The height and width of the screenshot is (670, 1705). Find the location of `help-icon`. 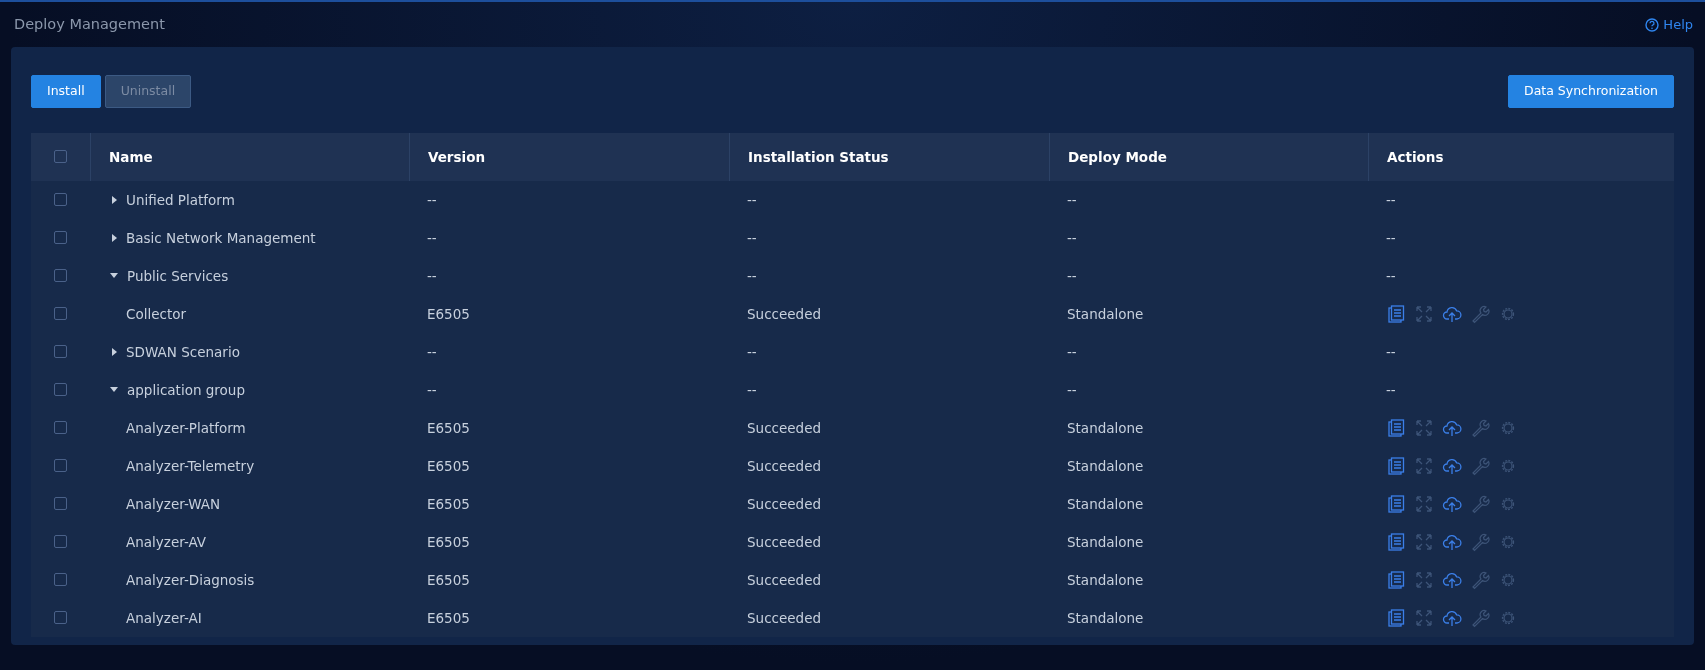

help-icon is located at coordinates (1652, 24).